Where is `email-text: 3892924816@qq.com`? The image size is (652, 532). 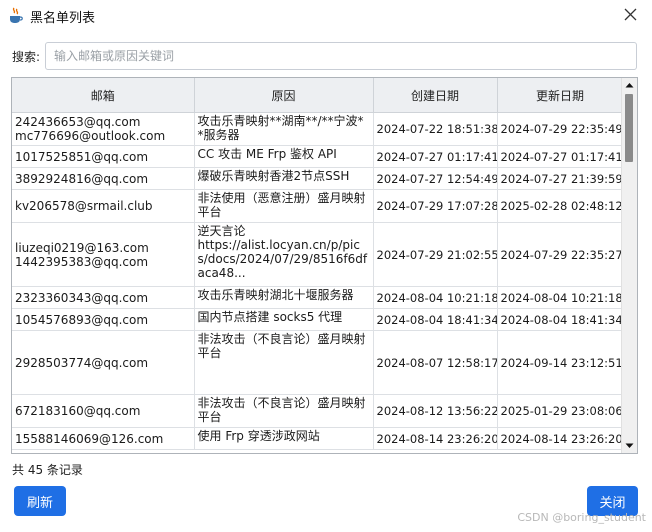
email-text: 3892924816@qq.com is located at coordinates (82, 178).